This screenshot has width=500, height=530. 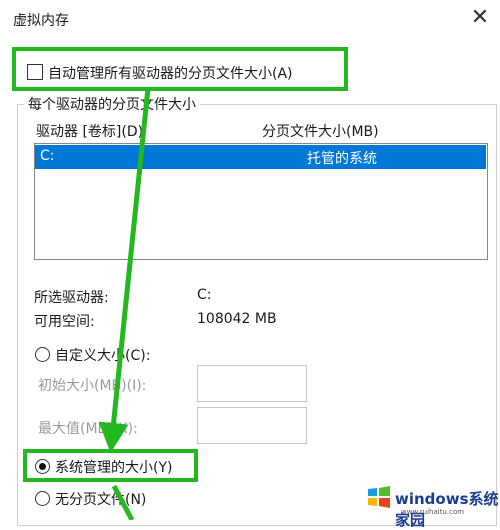 I want to click on arrow-tail-icon, so click(x=123, y=502).